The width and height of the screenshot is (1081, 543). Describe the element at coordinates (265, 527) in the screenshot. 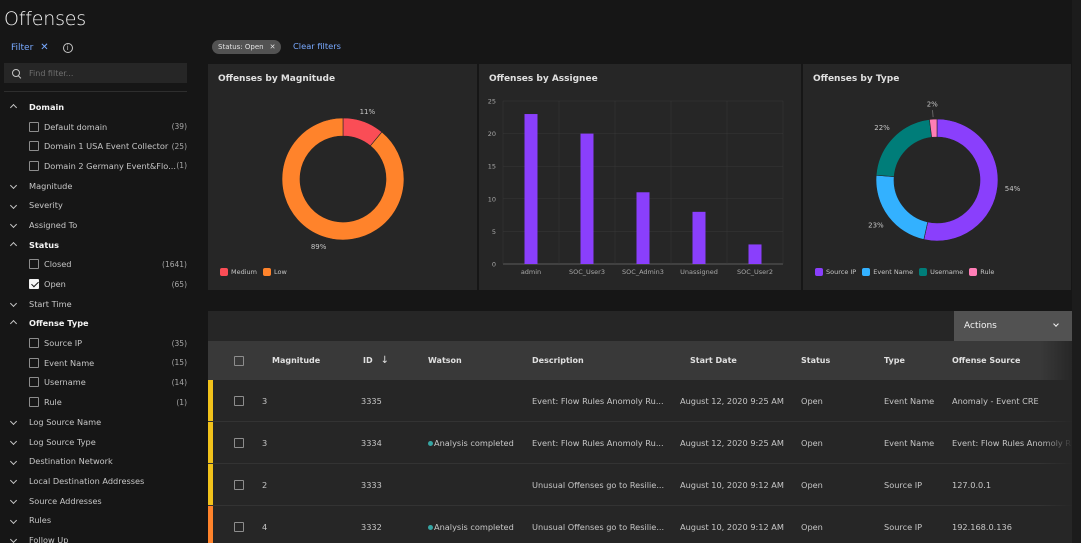

I see `cell-text: 4` at that location.